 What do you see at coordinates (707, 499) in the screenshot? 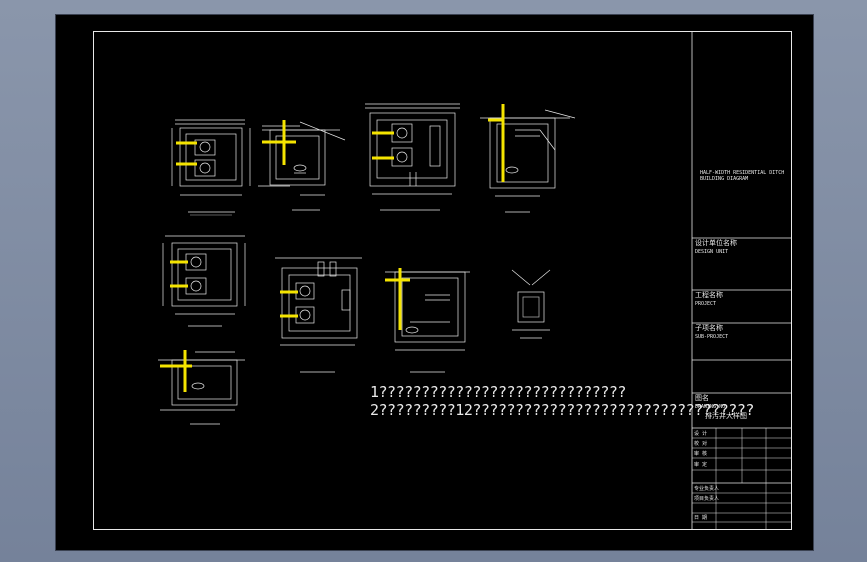
I see `stamp-row: 项目负责人` at bounding box center [707, 499].